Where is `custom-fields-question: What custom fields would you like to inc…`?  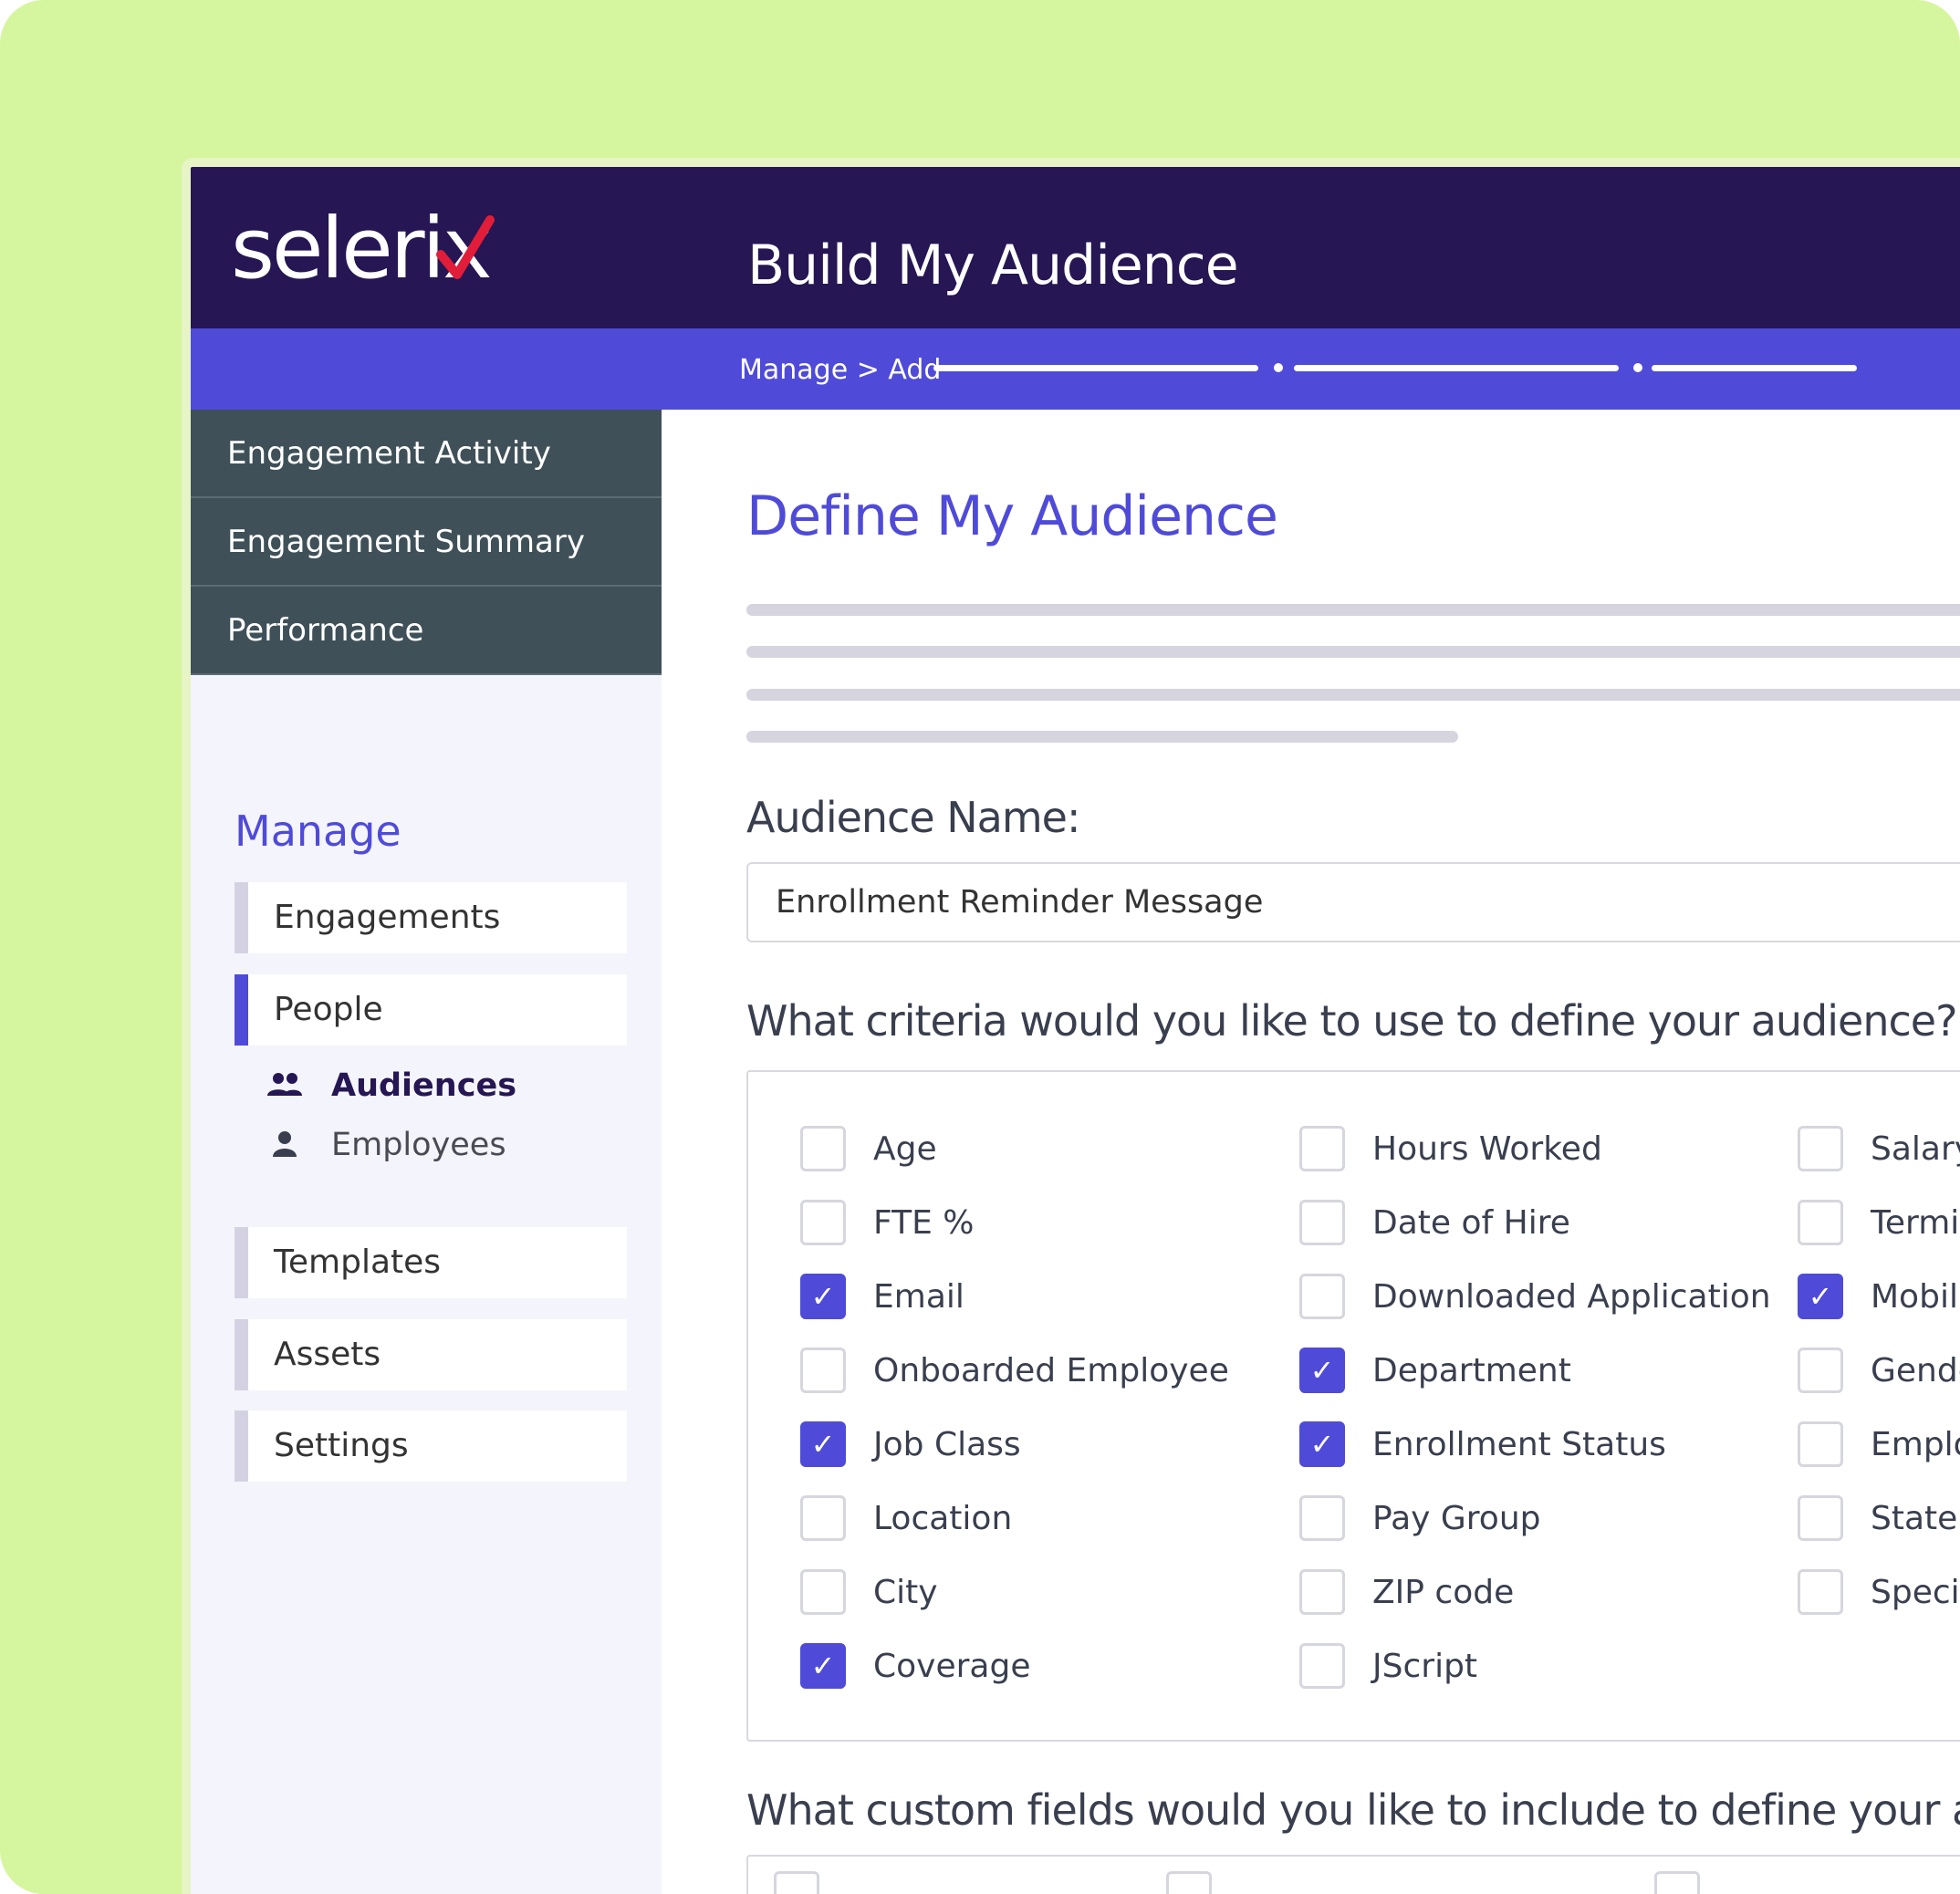 custom-fields-question: What custom fields would you like to inc… is located at coordinates (1353, 1810).